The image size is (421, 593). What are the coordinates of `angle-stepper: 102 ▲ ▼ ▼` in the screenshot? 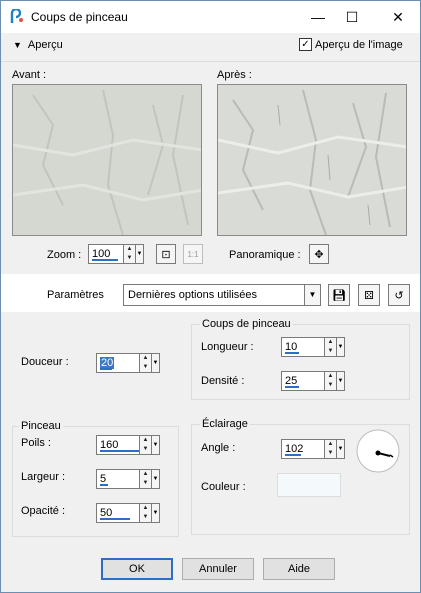 It's located at (313, 449).